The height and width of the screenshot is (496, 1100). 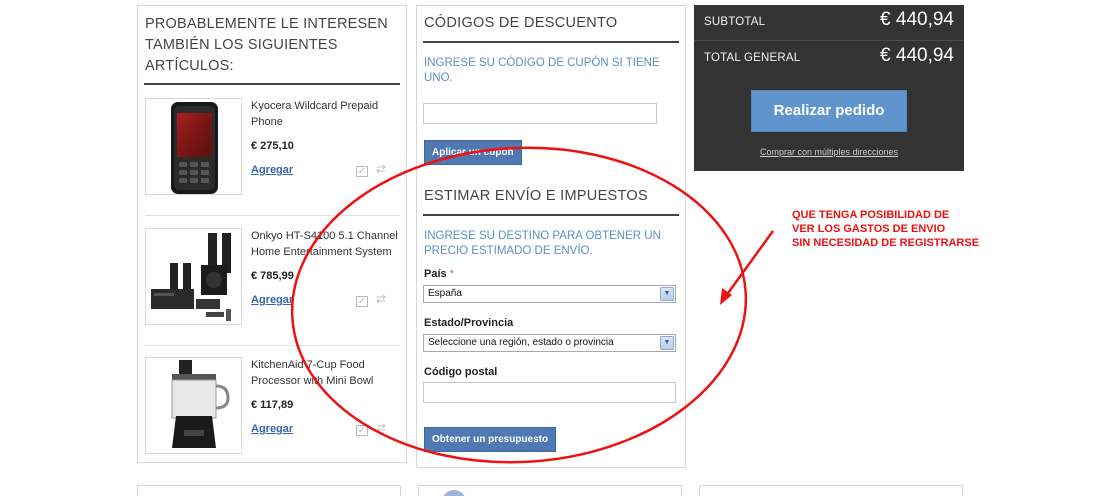 I want to click on annotation-arrow-head, so click(x=726, y=296).